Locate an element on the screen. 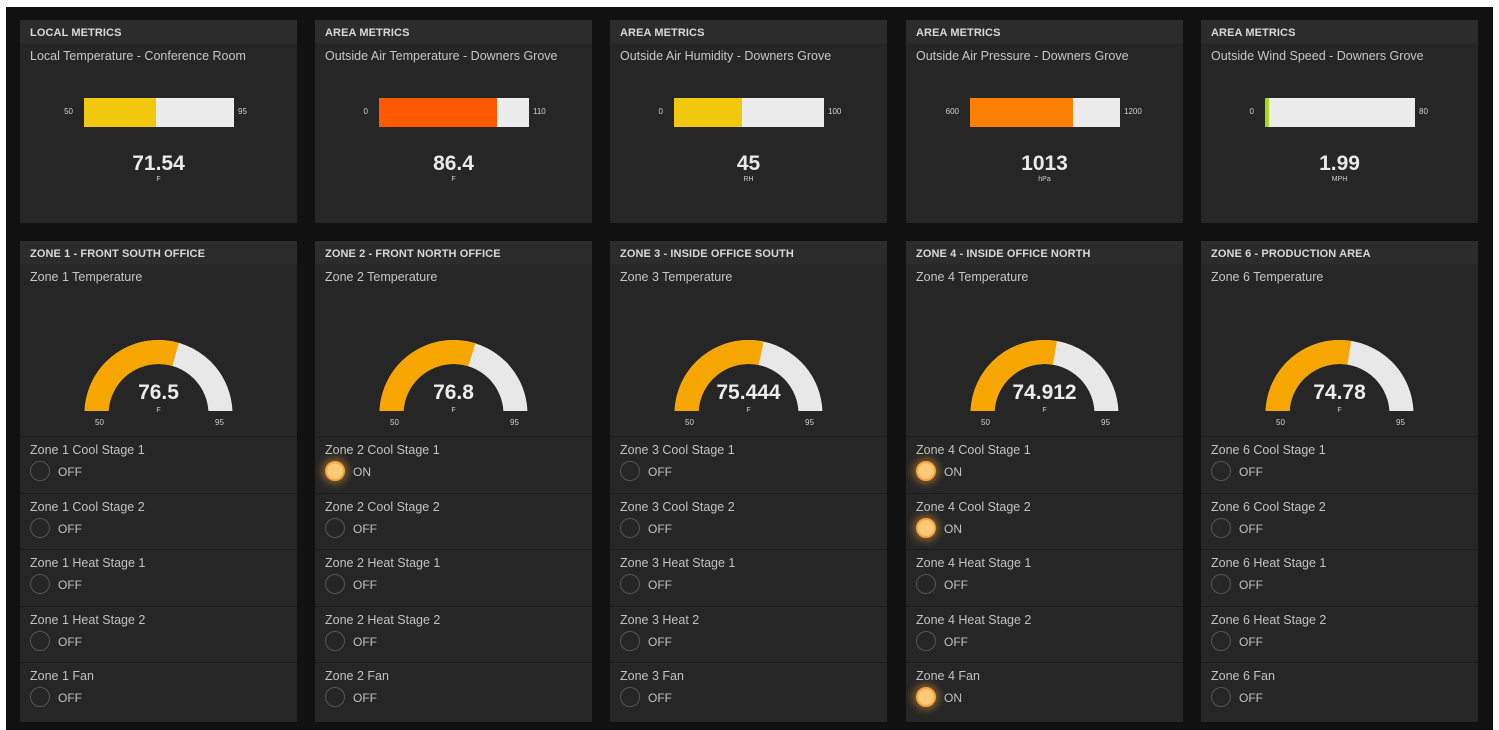 The height and width of the screenshot is (730, 1499). metric-value: 86.4 is located at coordinates (453, 163).